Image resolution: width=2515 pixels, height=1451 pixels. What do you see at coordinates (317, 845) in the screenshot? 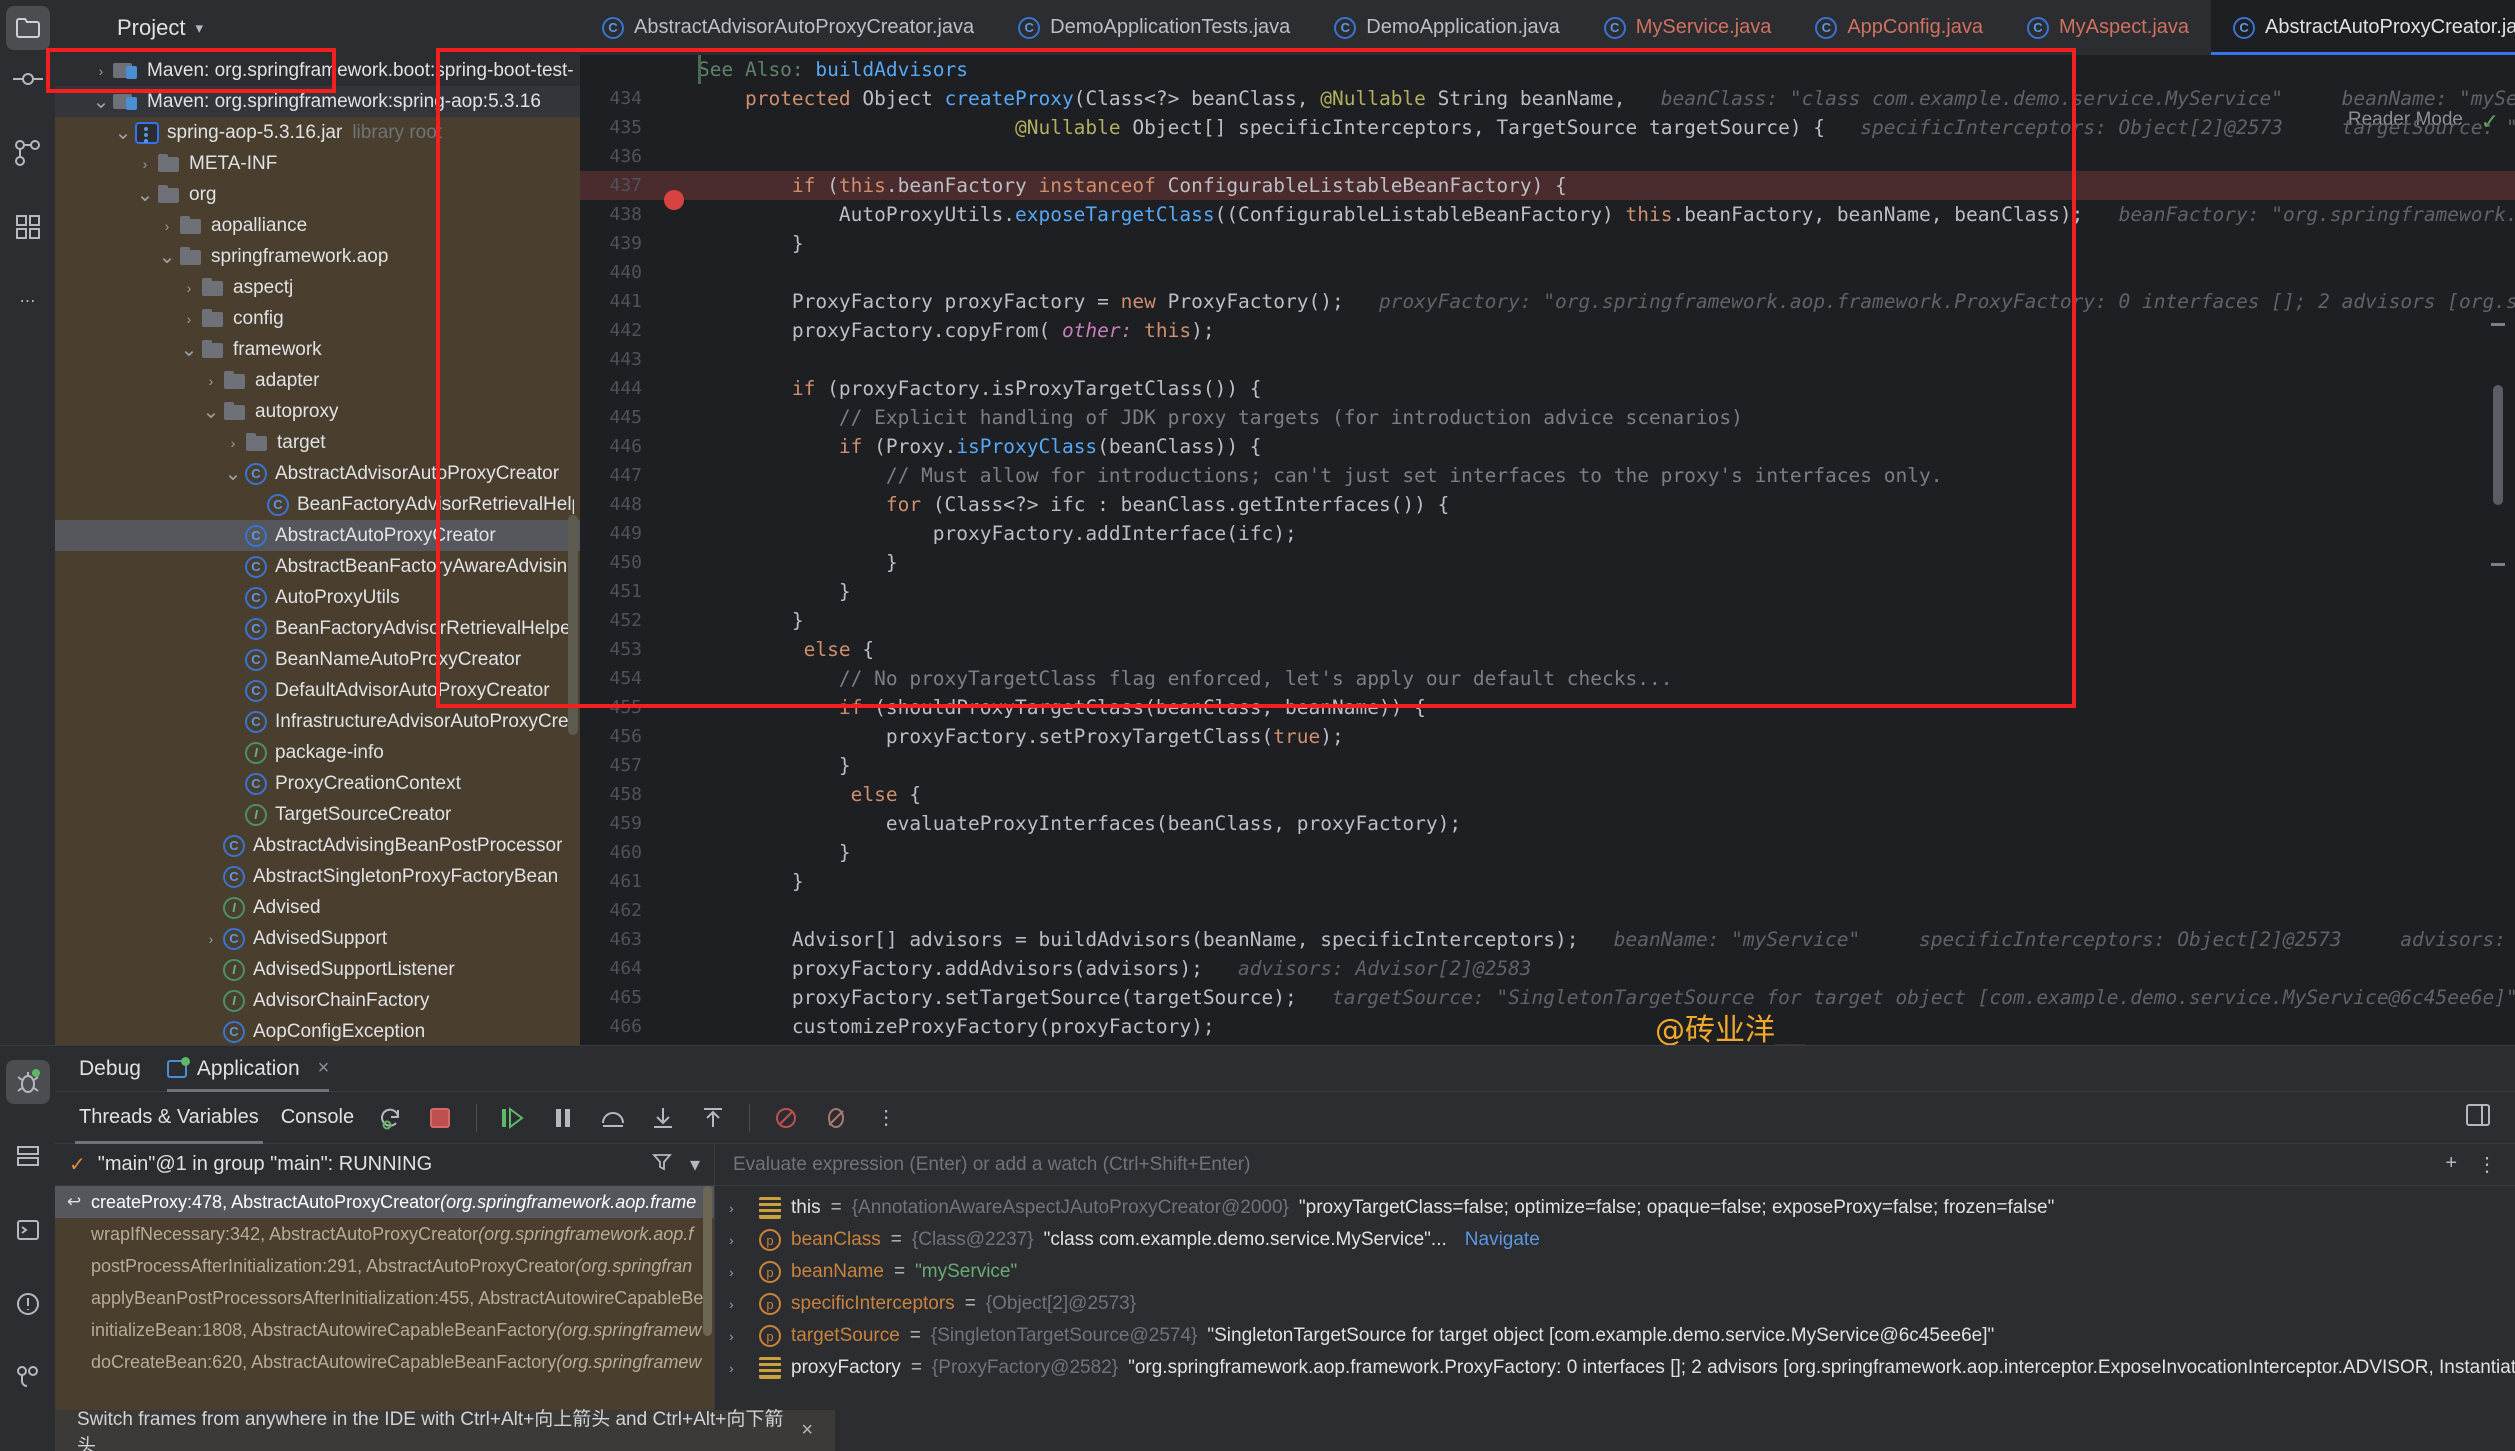
I see `tree-node: C AbstractAdvisingBeanPostProcessor` at bounding box center [317, 845].